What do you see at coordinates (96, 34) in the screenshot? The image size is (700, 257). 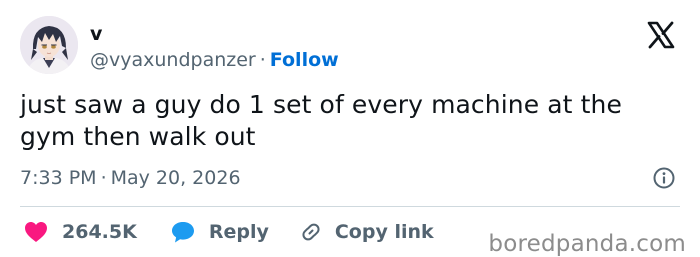 I see `display-name: v` at bounding box center [96, 34].